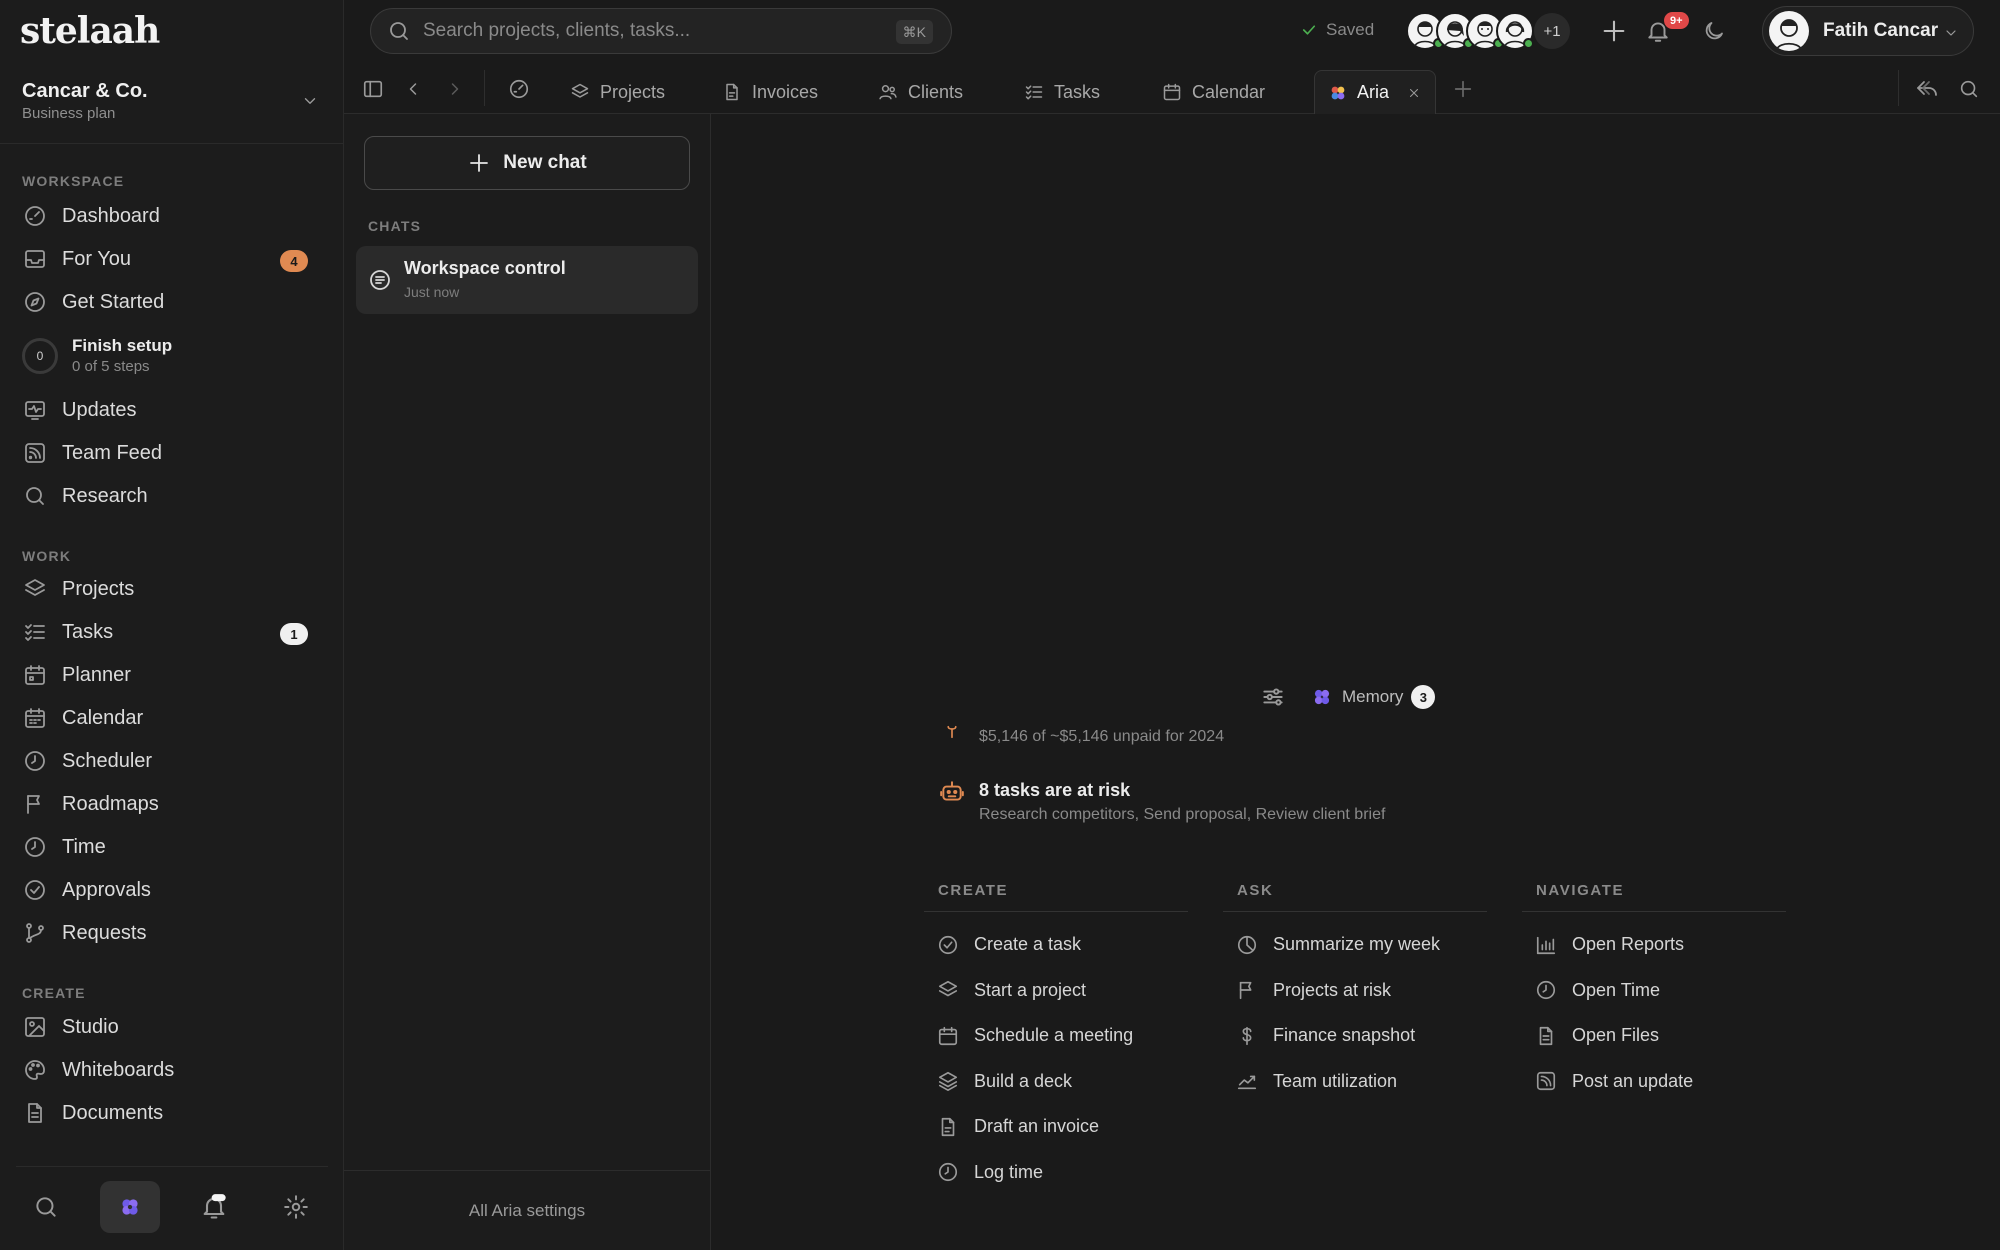 This screenshot has width=2000, height=1250. I want to click on dollar-icon, so click(1247, 1036).